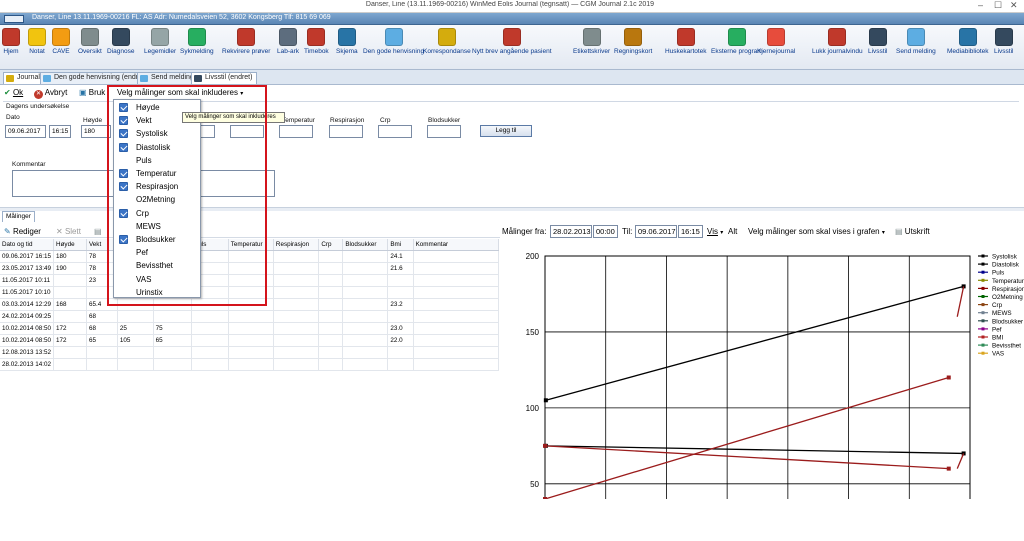 Image resolution: width=1024 pixels, height=541 pixels. What do you see at coordinates (732, 231) in the screenshot?
I see `alt-button: Alt` at bounding box center [732, 231].